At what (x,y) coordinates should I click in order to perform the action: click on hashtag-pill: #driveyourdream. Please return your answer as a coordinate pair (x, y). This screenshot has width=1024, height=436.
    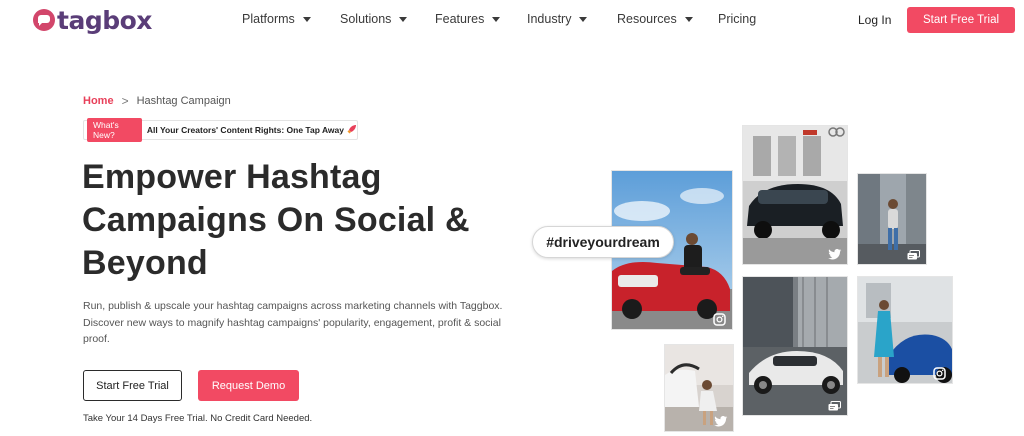
    Looking at the image, I should click on (603, 242).